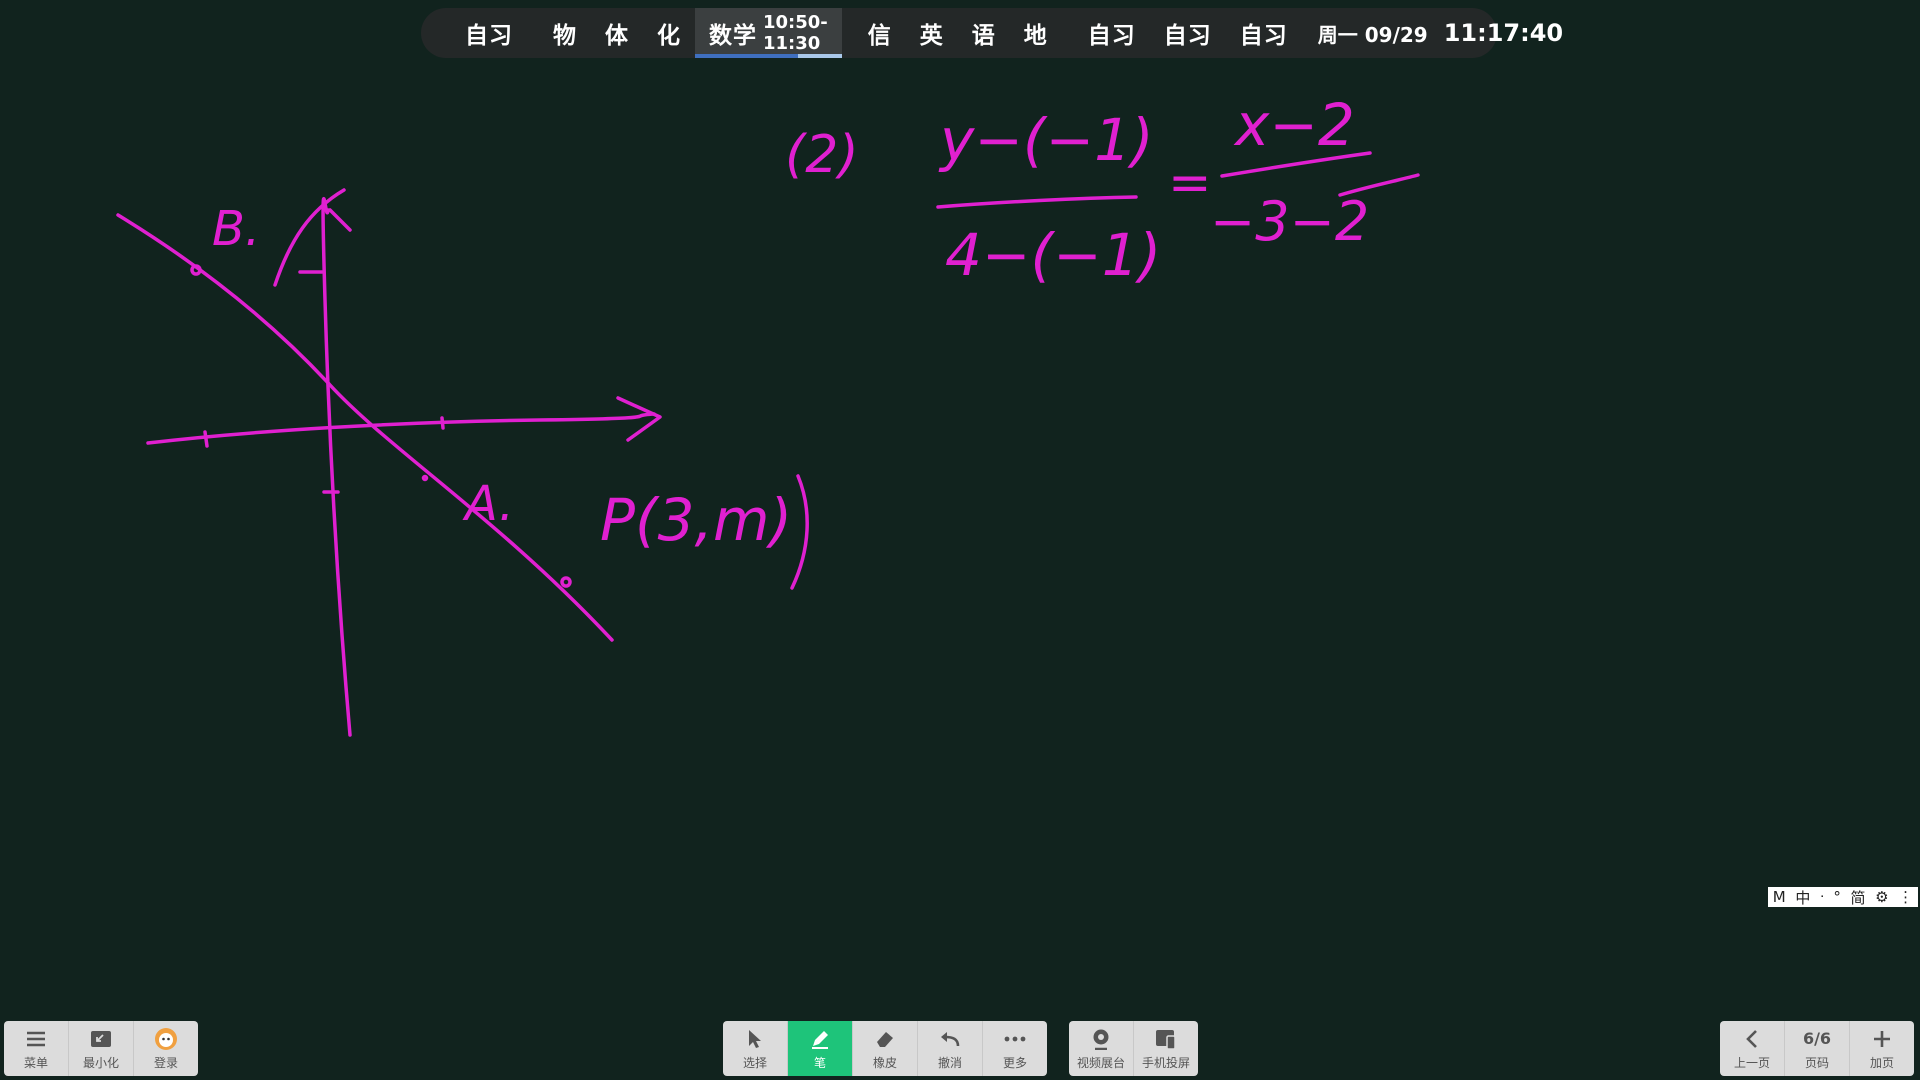 The image size is (1920, 1080). What do you see at coordinates (1857, 897) in the screenshot?
I see `ime-simplified: 简` at bounding box center [1857, 897].